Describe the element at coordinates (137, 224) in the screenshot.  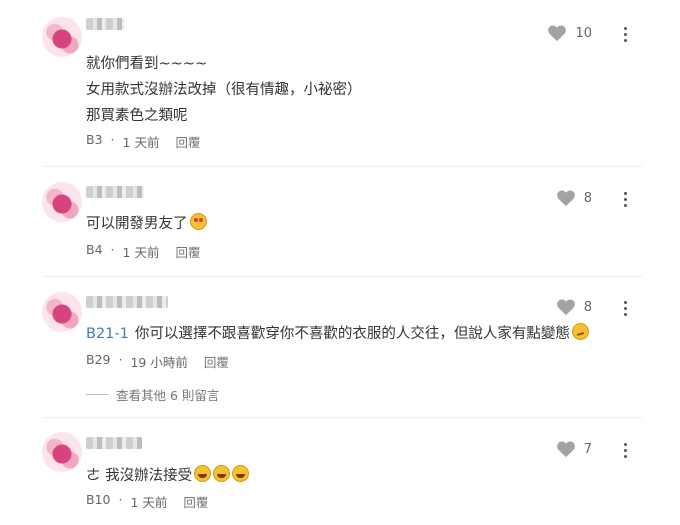
I see `comment-text: 可以開發男友了` at that location.